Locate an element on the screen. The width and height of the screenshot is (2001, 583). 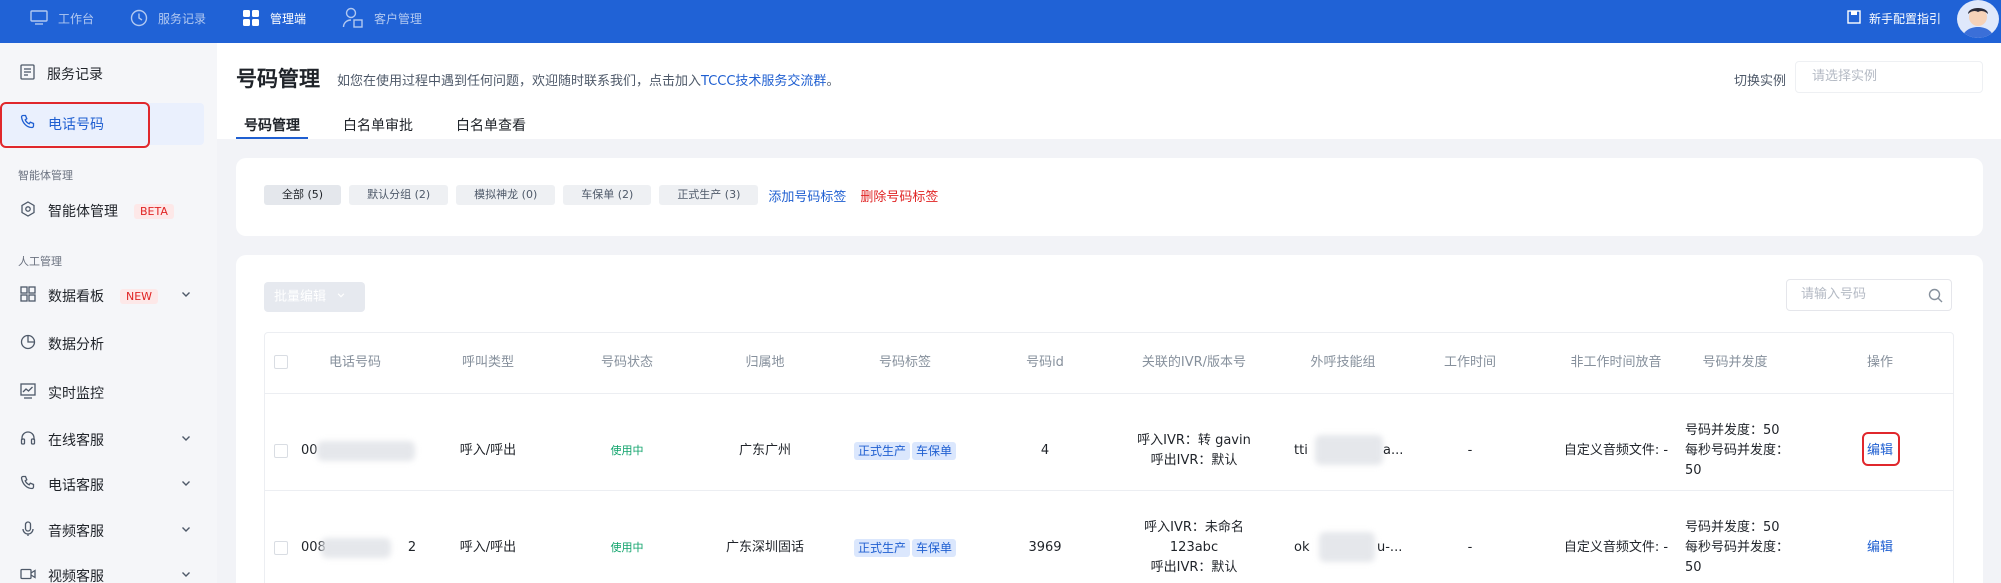
ivr-inbound: 呼入IVR：转 gavin is located at coordinates (1194, 440).